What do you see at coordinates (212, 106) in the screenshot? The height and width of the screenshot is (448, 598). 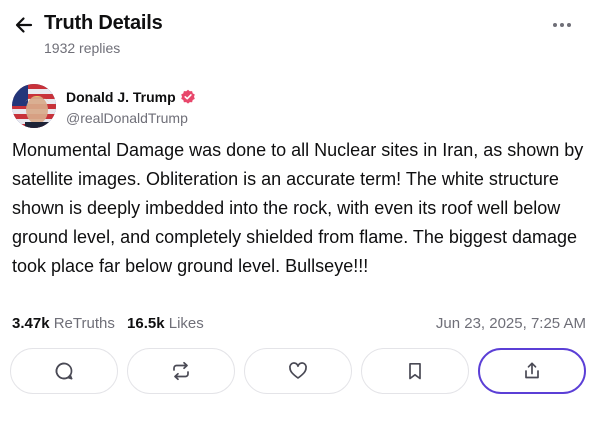 I see `post-author: Donald J. Trump @realDonaldTrump` at bounding box center [212, 106].